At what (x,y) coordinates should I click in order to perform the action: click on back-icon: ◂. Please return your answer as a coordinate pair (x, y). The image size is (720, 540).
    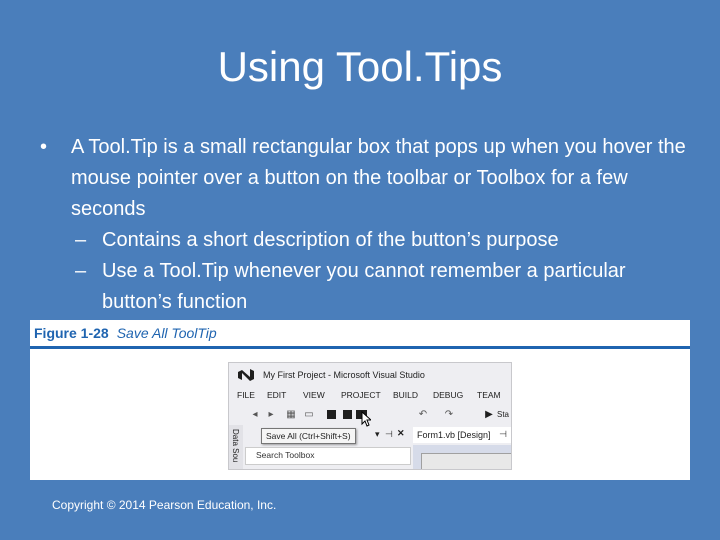
    Looking at the image, I should click on (255, 414).